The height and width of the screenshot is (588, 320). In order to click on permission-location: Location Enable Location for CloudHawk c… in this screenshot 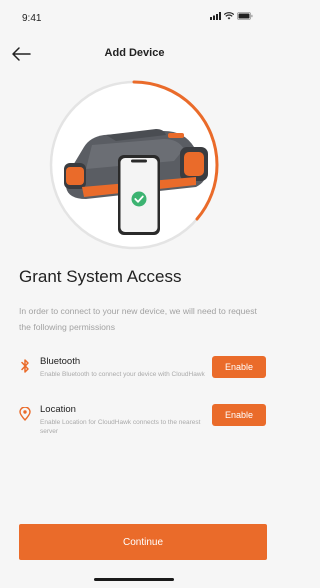, I will do `click(134, 423)`.